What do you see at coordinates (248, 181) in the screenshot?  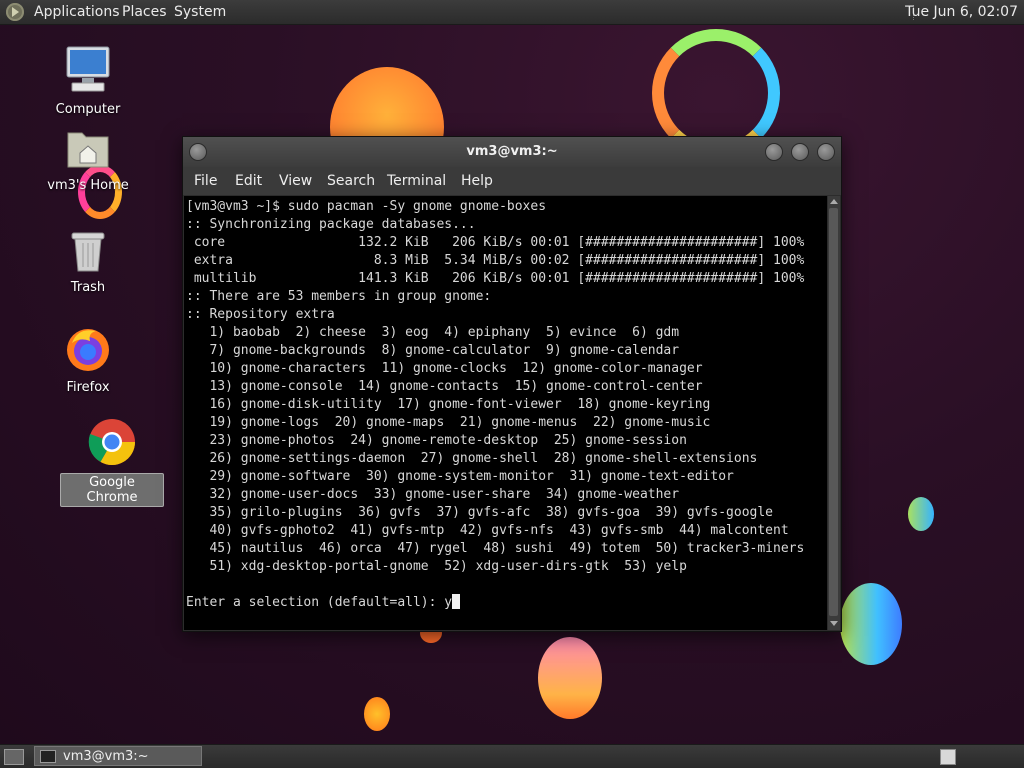 I see `menu-edit: Edit` at bounding box center [248, 181].